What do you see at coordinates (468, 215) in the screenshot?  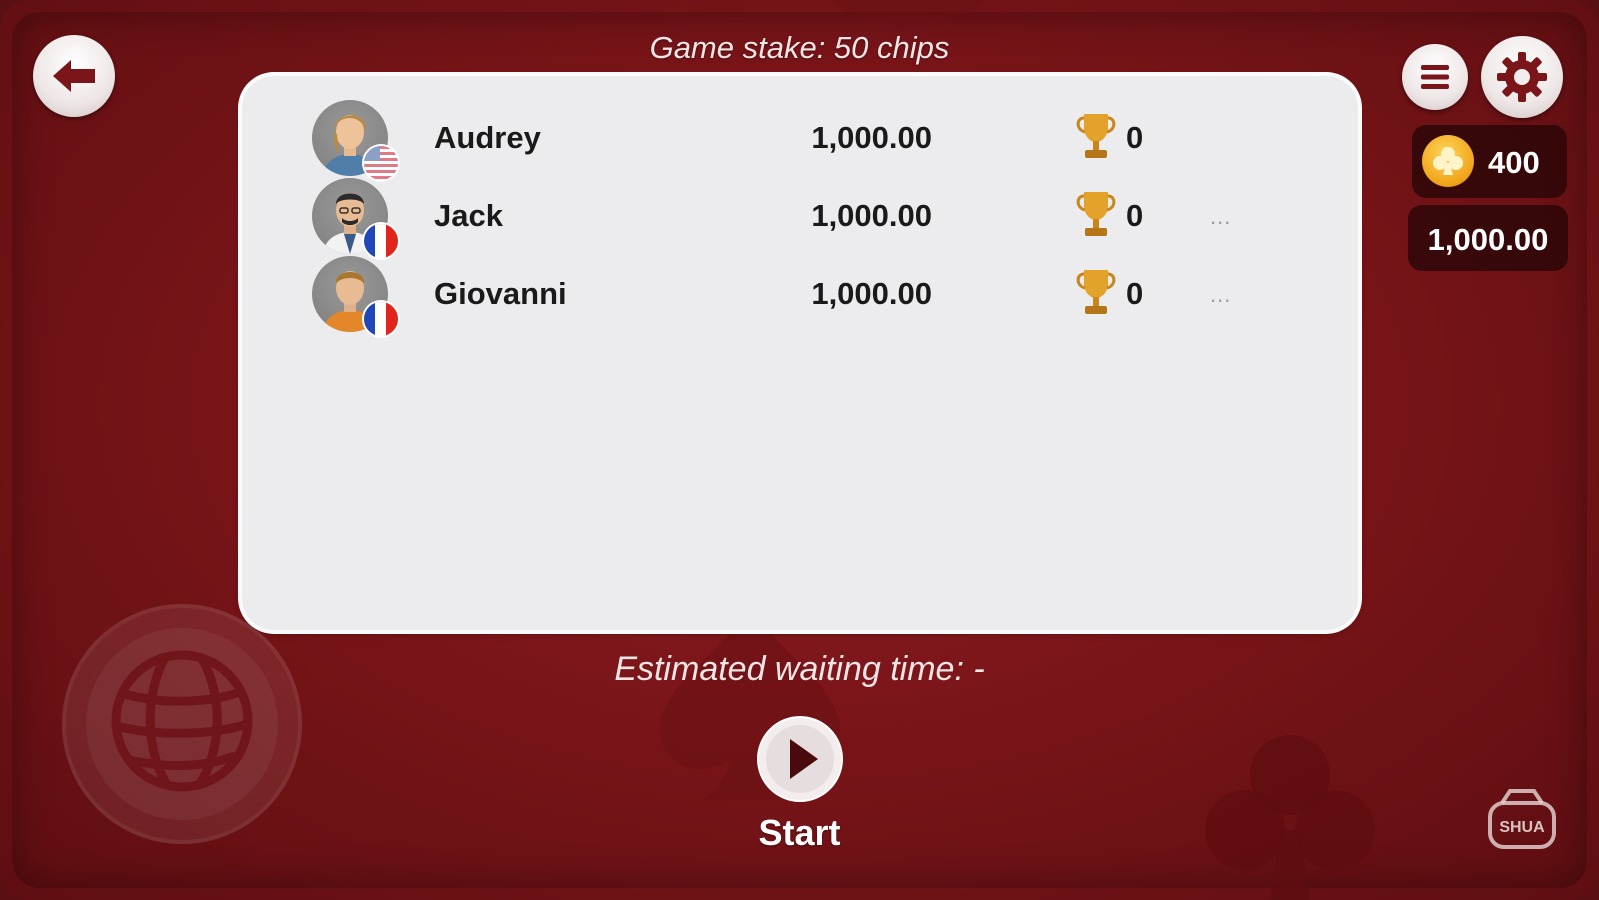 I see `player-name: Jack` at bounding box center [468, 215].